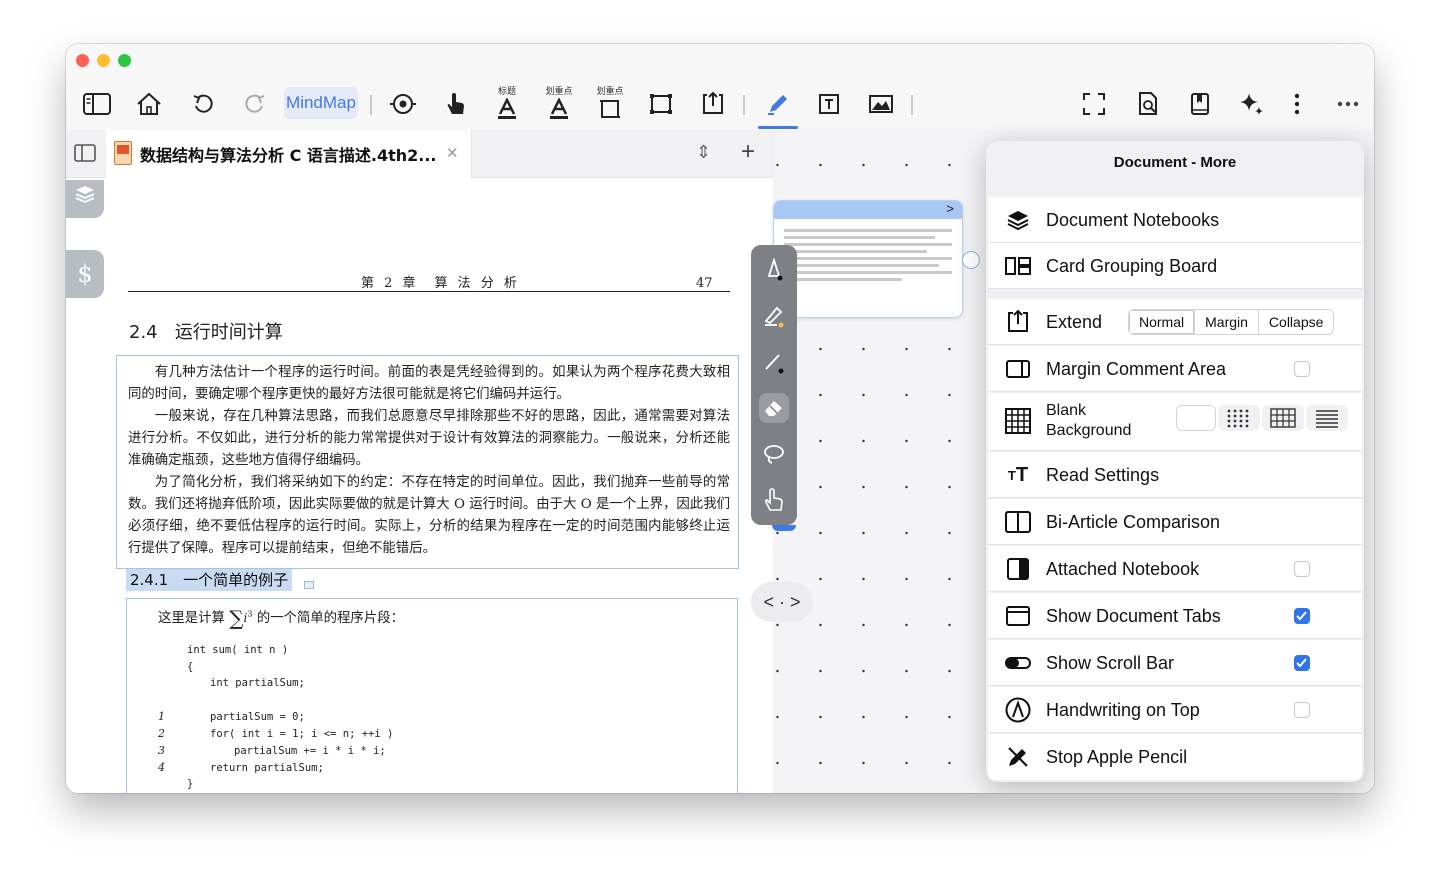  I want to click on more-horizontal-icon, so click(1348, 104).